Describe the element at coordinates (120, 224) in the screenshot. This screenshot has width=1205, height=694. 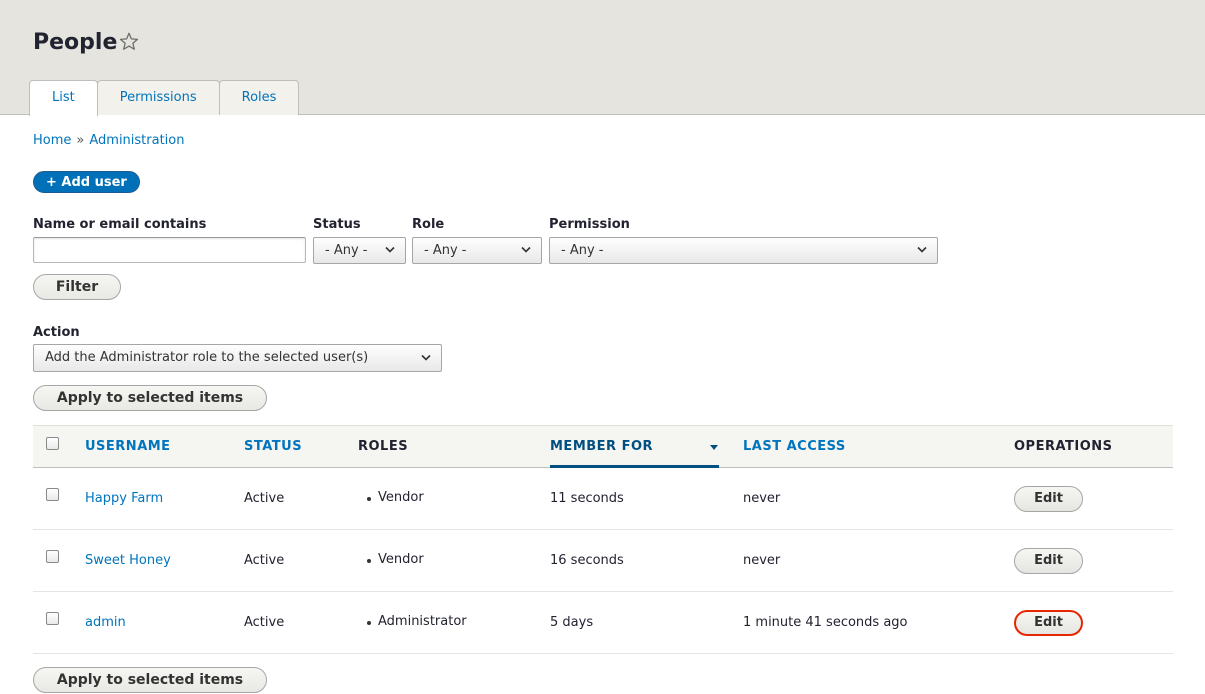
I see `name-filter-label: Name or email contains` at that location.